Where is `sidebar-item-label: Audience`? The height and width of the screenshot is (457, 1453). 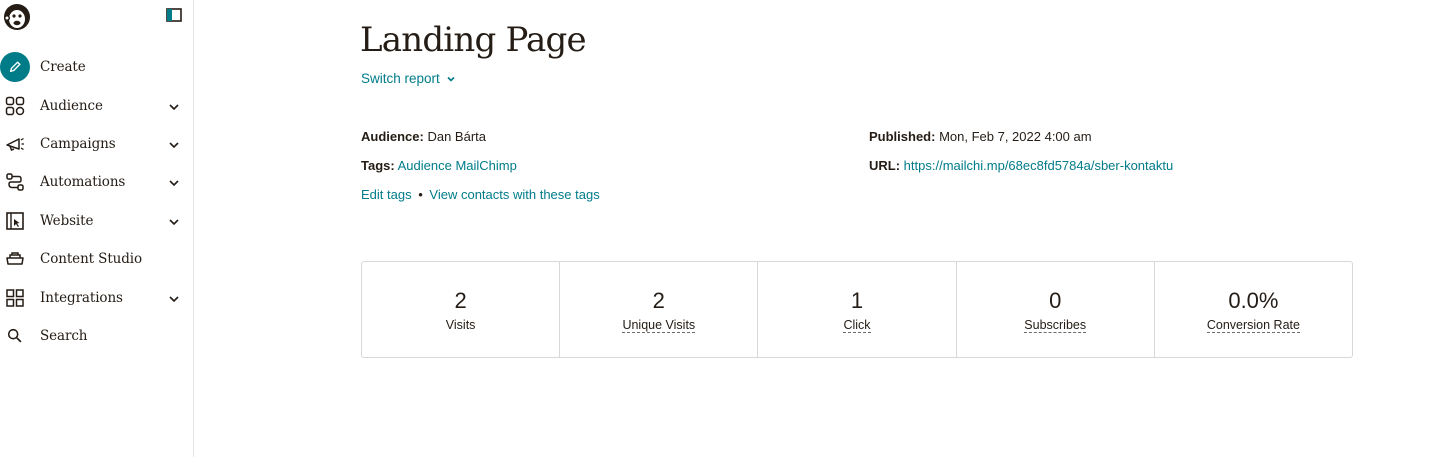 sidebar-item-label: Audience is located at coordinates (71, 105).